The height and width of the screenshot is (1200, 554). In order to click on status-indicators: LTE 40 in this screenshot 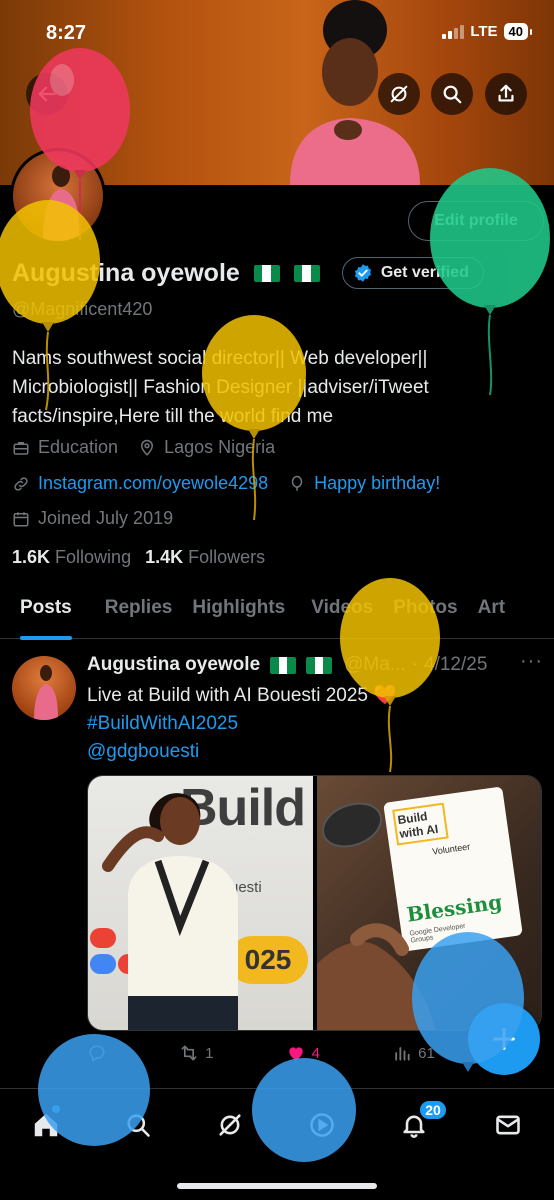, I will do `click(487, 31)`.